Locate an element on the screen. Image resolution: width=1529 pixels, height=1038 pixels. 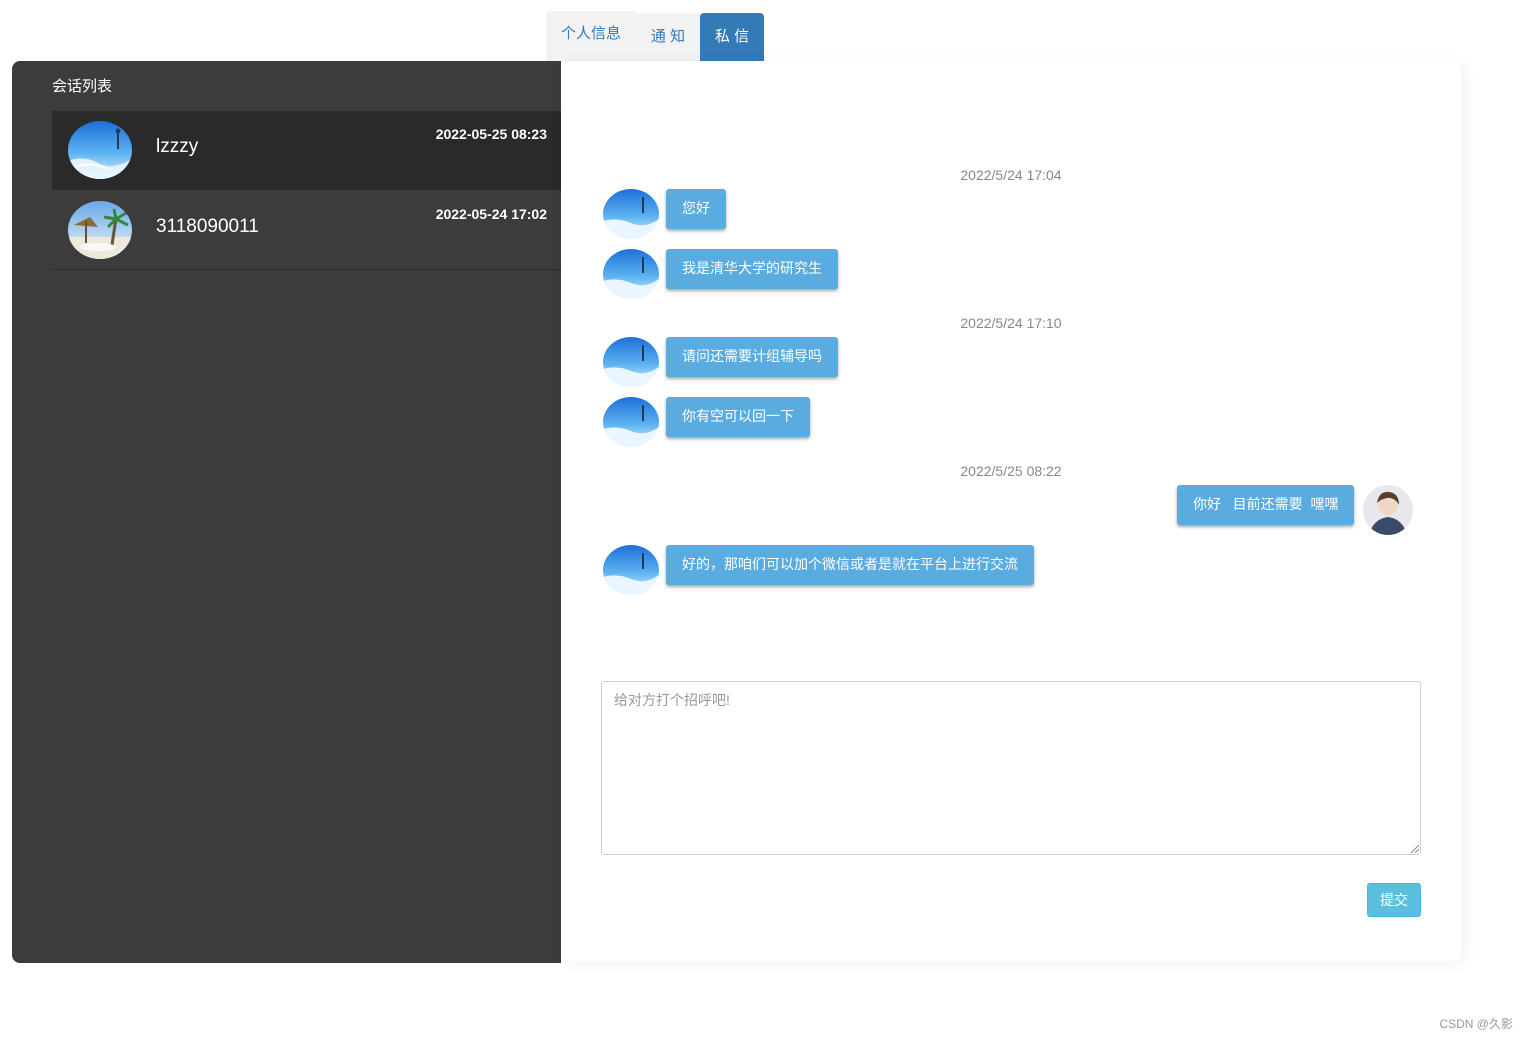
message-bubble: 您好 is located at coordinates (696, 209).